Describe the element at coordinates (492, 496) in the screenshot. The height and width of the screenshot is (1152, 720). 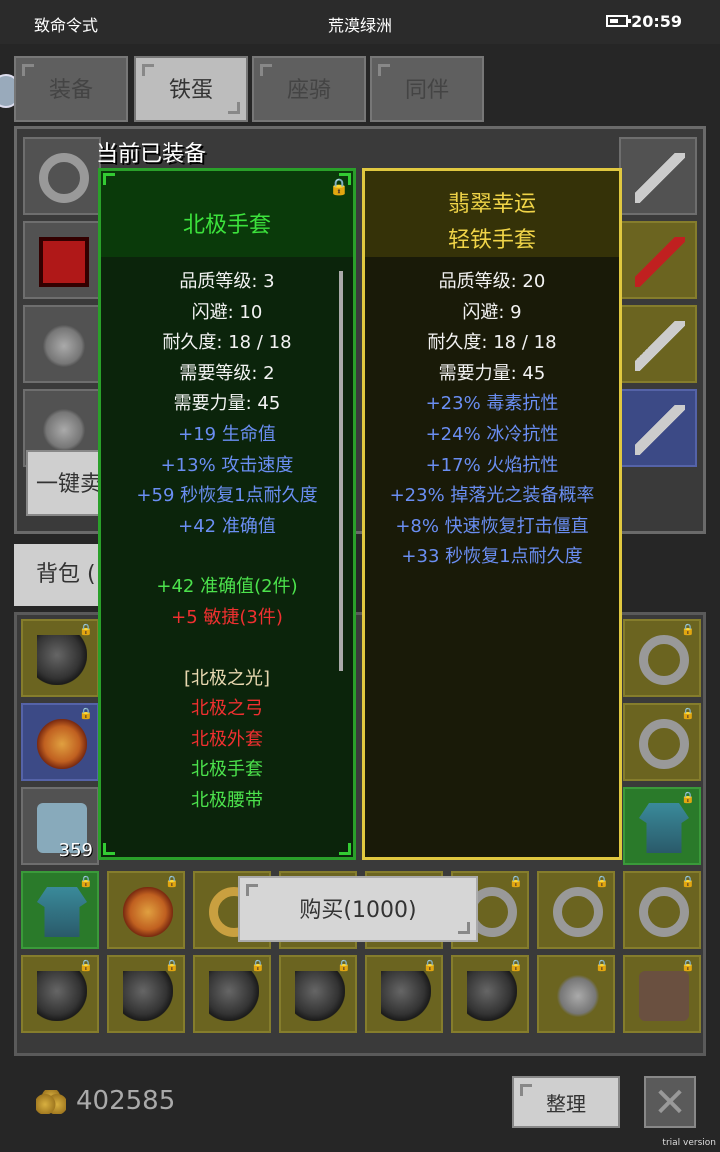
I see `bonus-line: +23% 掉落光之装备概率` at that location.